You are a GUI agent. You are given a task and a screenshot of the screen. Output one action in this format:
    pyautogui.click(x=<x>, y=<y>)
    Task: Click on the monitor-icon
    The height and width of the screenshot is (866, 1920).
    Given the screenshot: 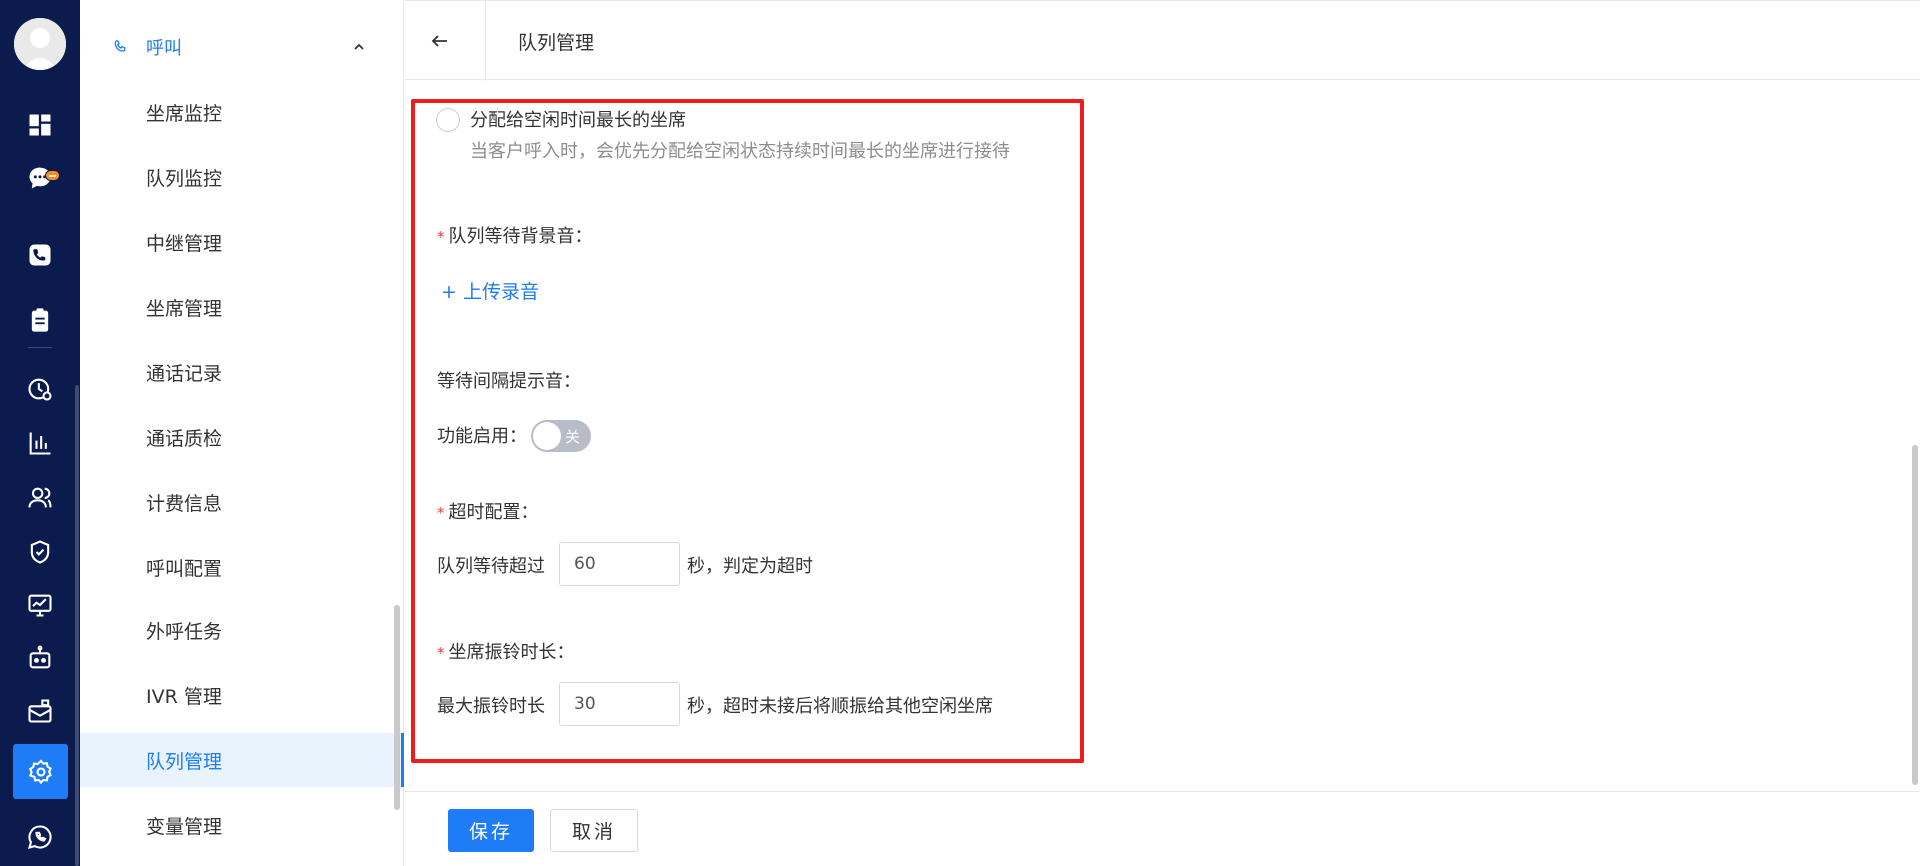 What is the action you would take?
    pyautogui.click(x=40, y=605)
    